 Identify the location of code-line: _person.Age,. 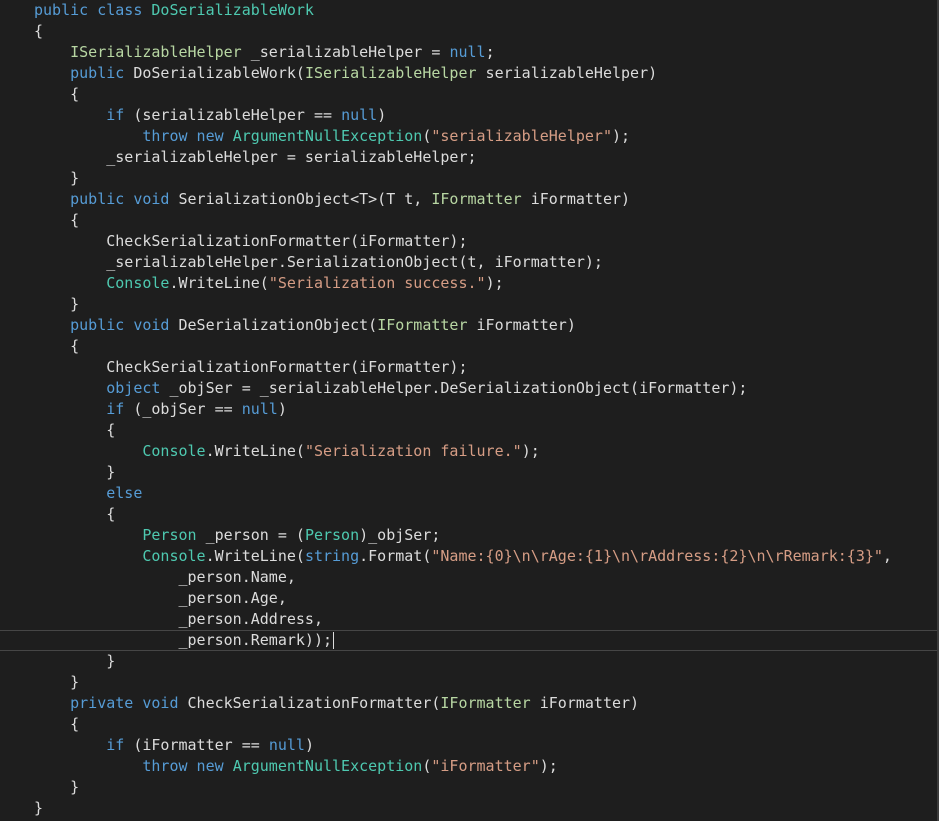
(468, 598).